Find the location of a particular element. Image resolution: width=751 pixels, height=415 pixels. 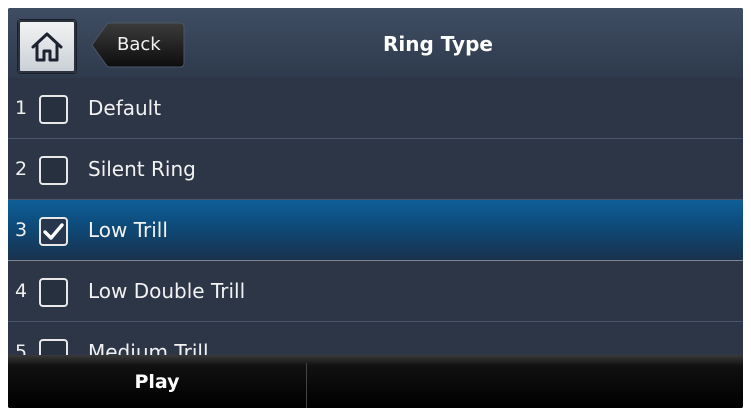

home-icon is located at coordinates (47, 46).